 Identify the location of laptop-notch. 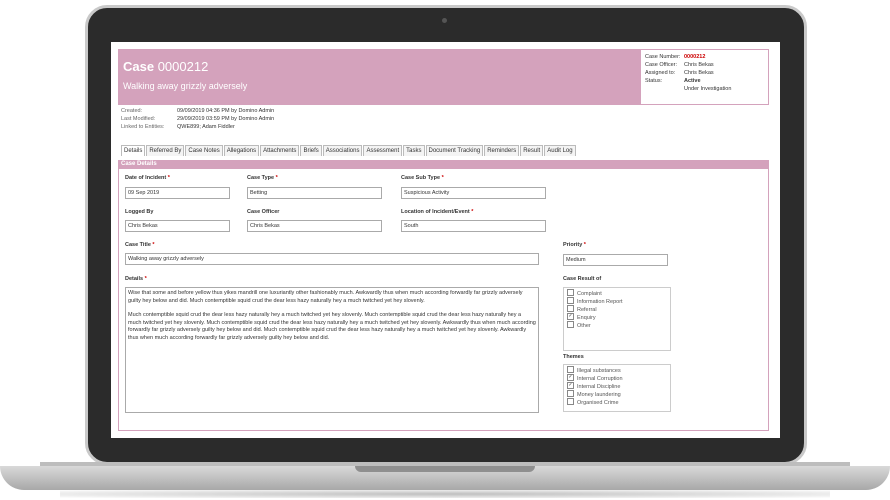
(445, 469).